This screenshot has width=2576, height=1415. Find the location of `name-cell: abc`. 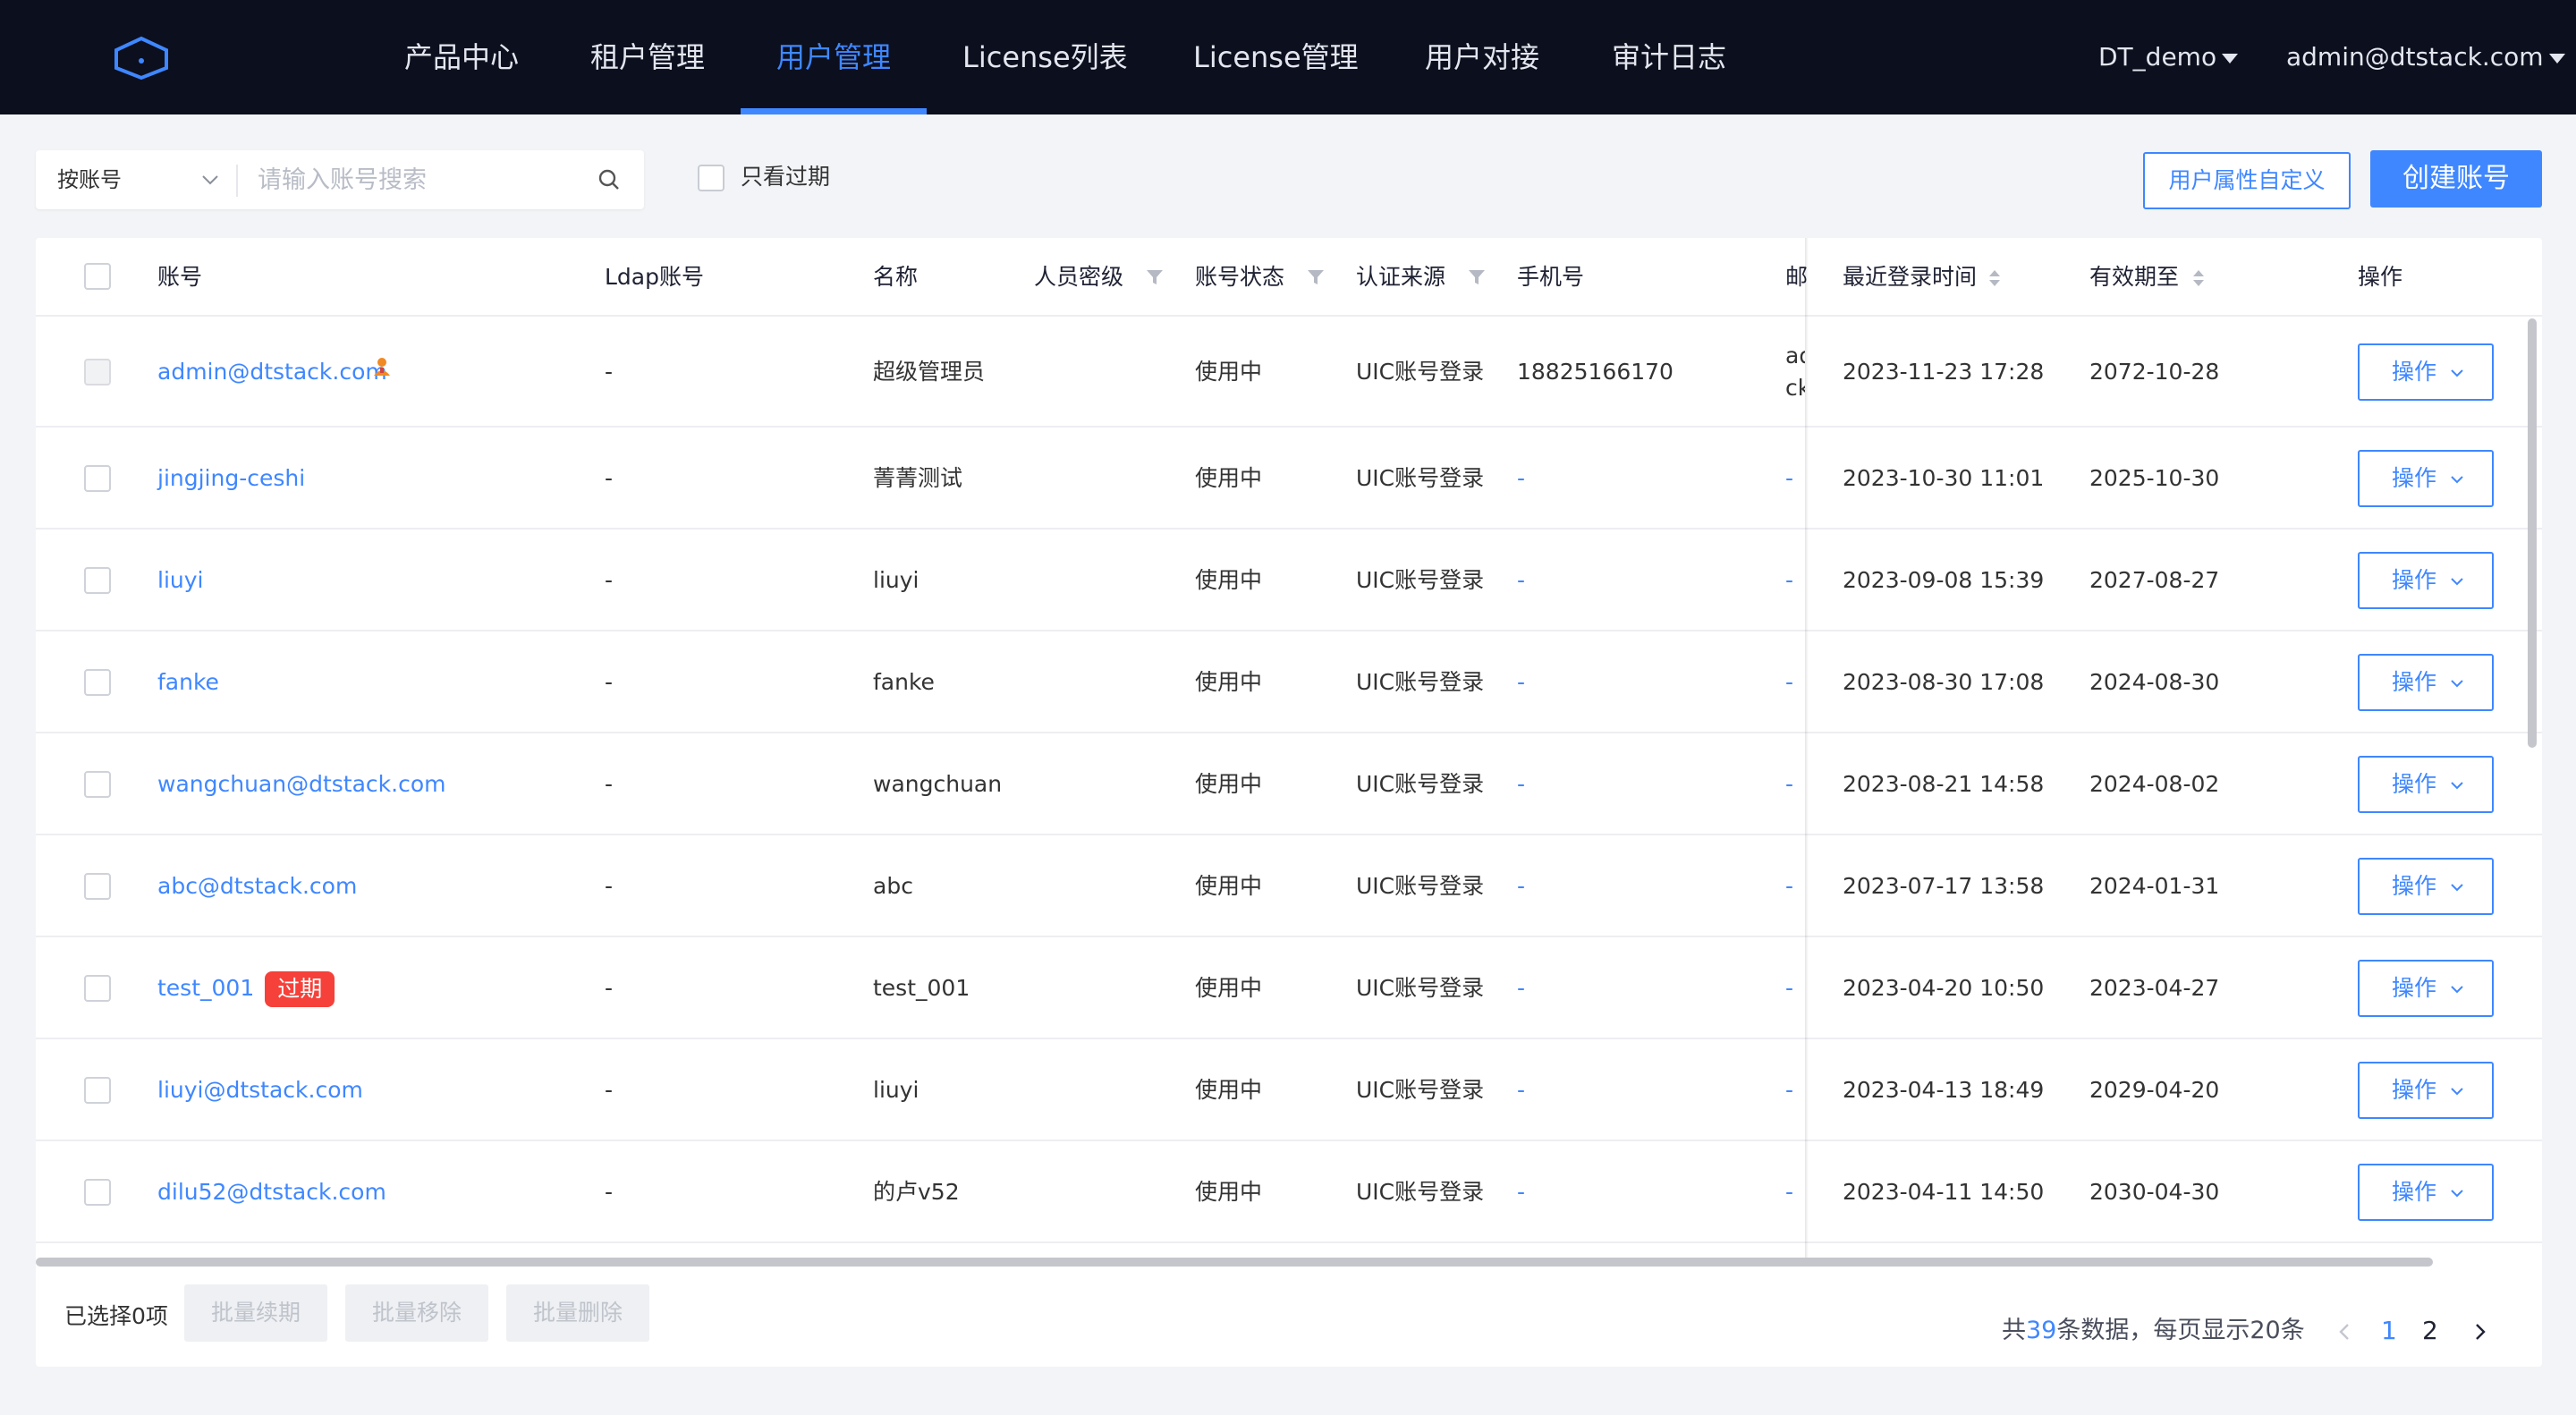

name-cell: abc is located at coordinates (893, 886).